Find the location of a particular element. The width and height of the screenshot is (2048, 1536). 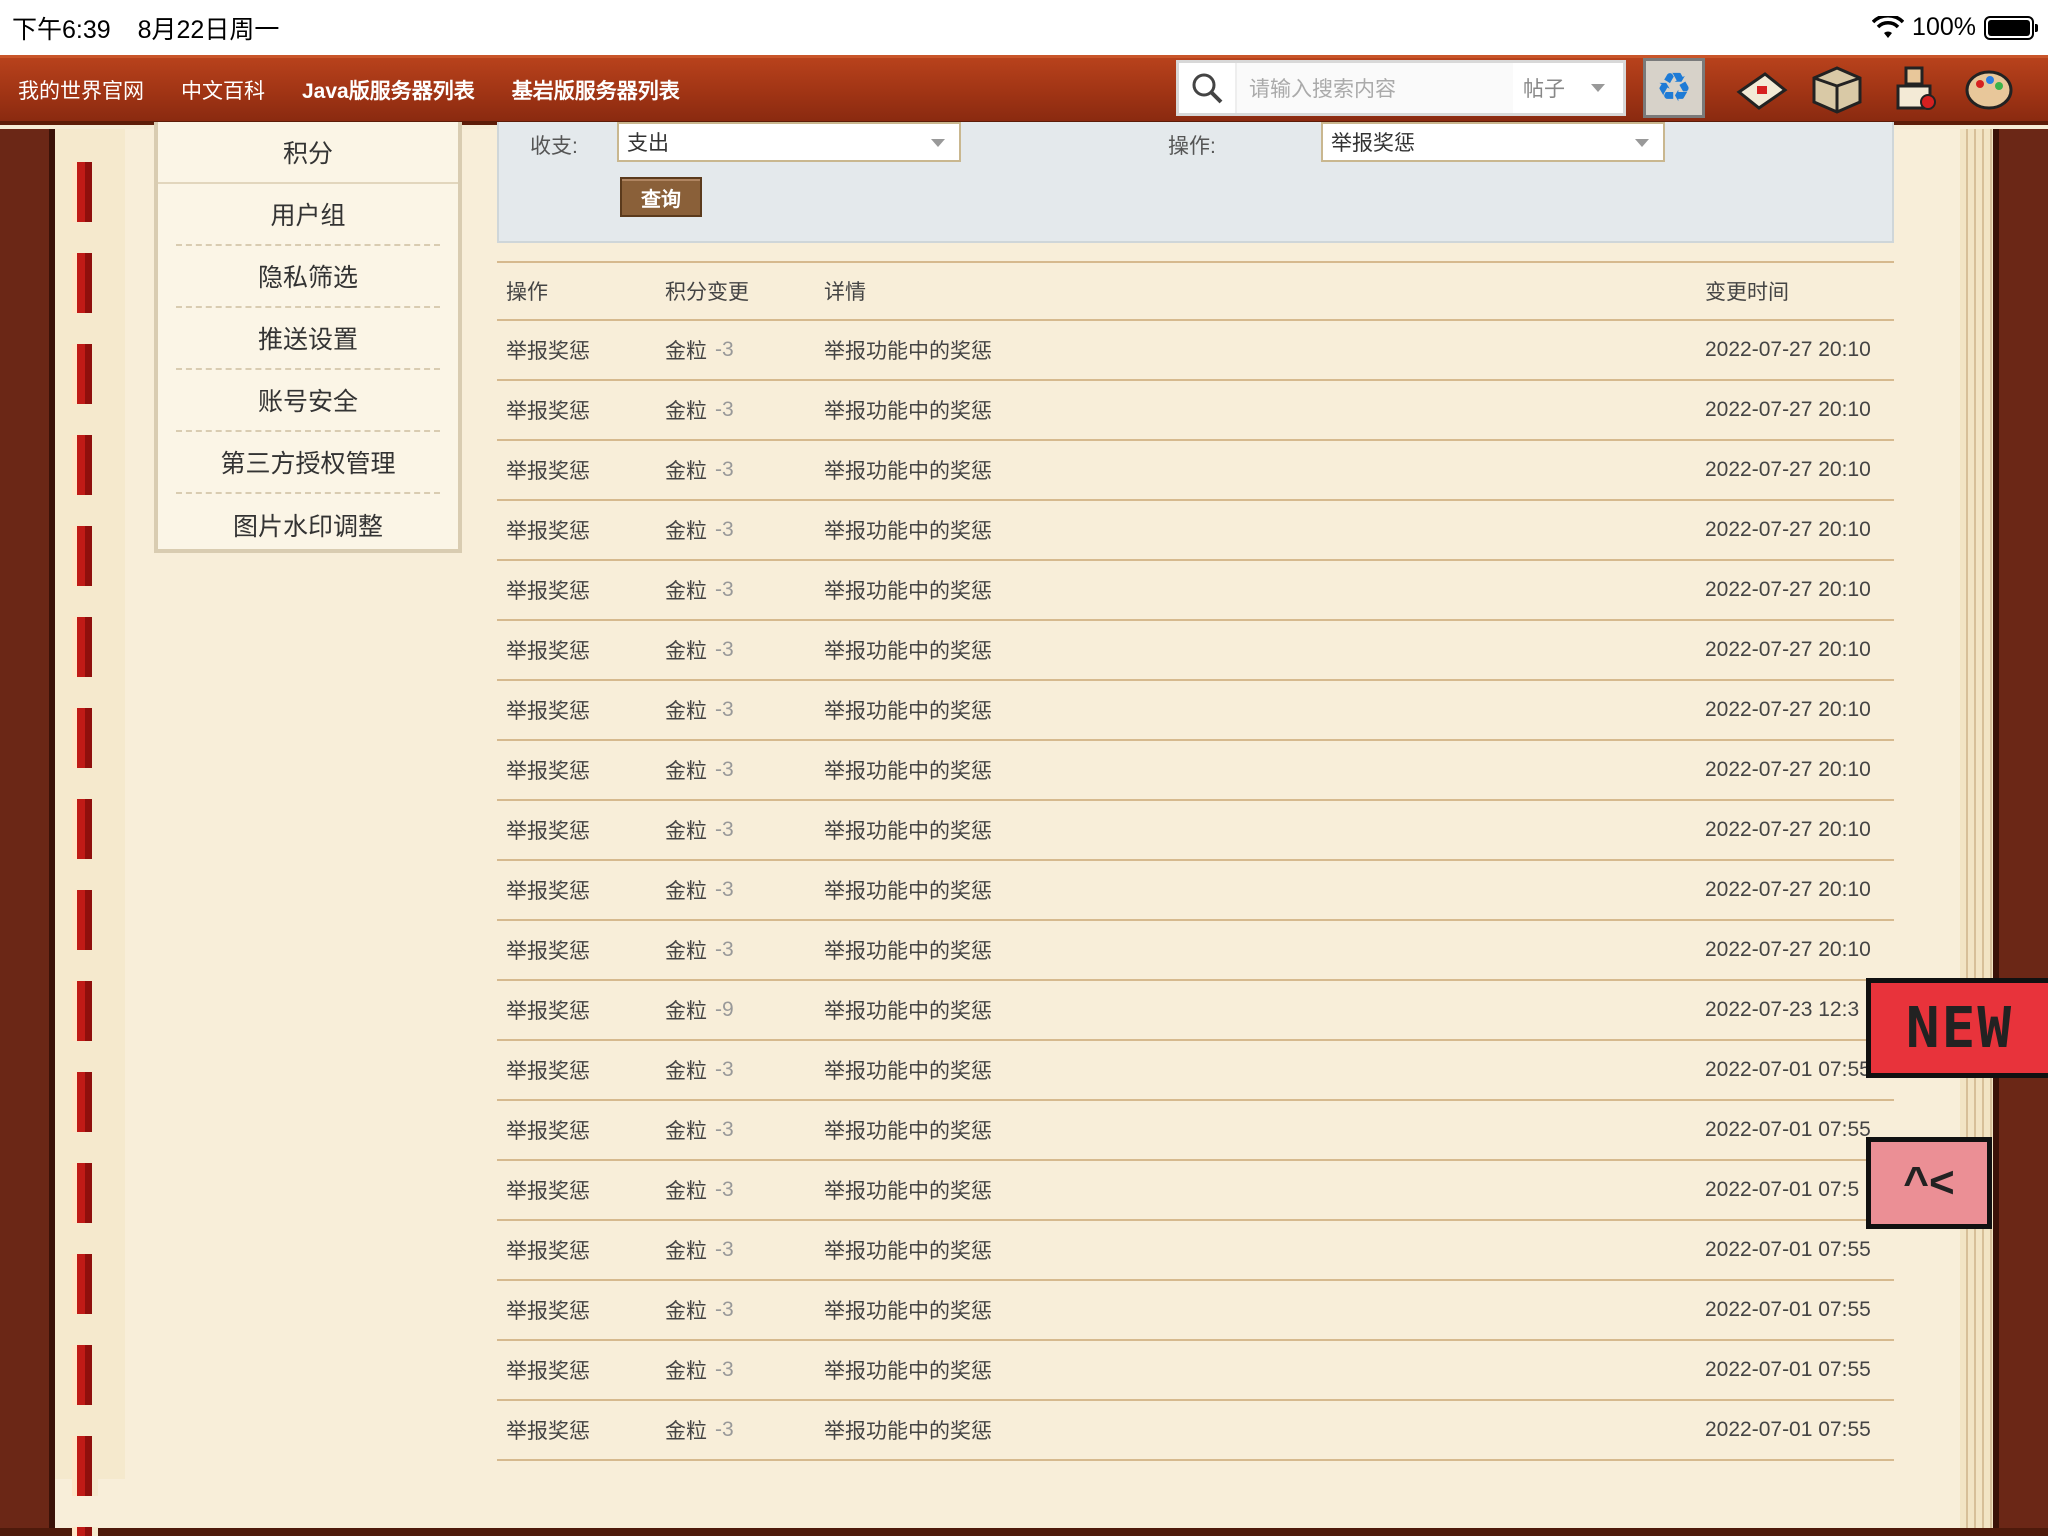

header-action: 操作 is located at coordinates (527, 292).